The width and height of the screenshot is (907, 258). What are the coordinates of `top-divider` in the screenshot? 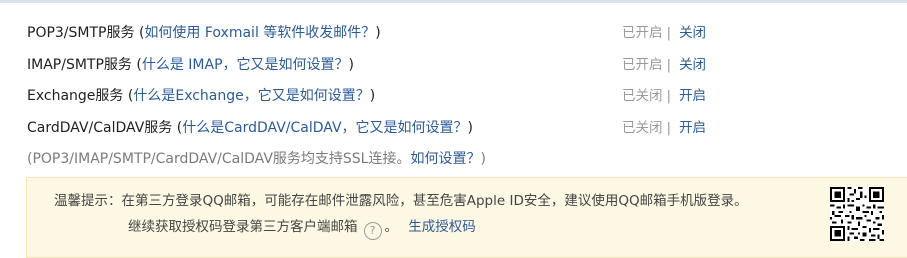 It's located at (453, 1).